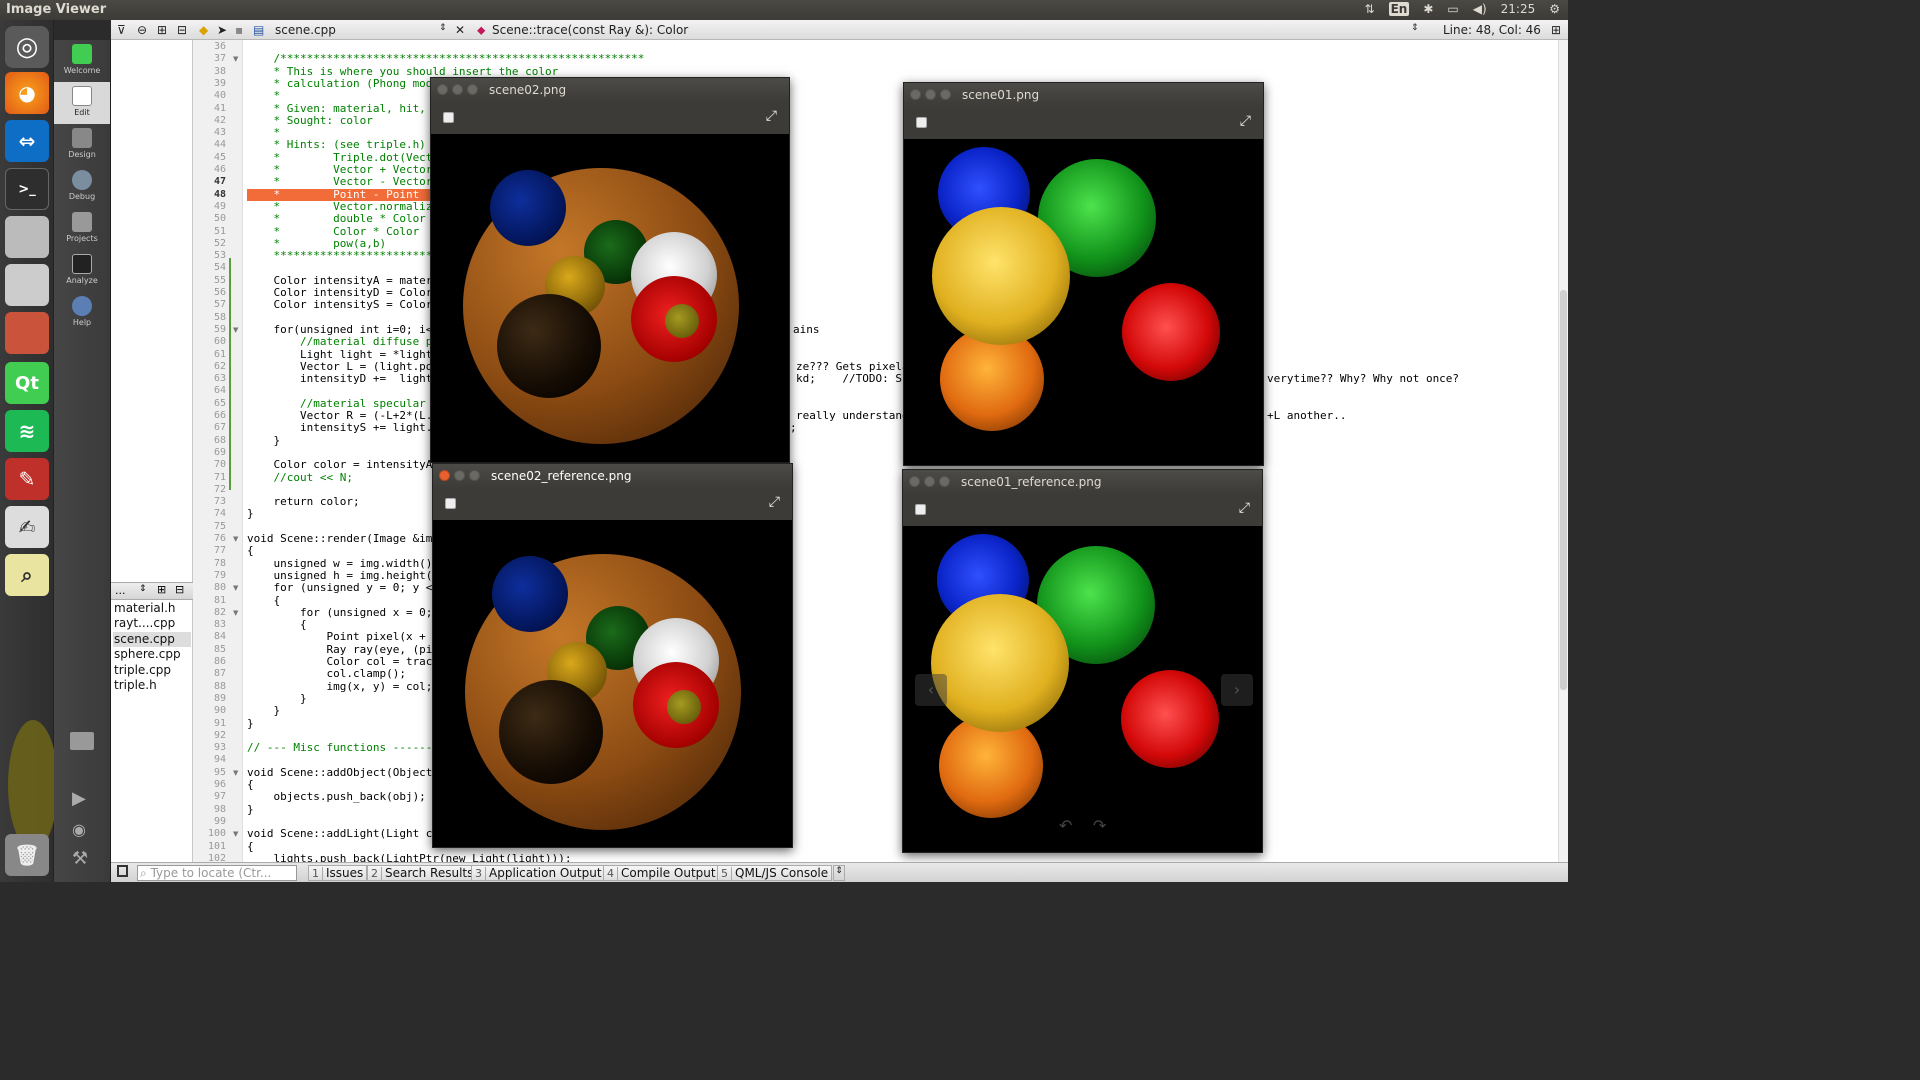  What do you see at coordinates (339, 182) in the screenshot?
I see `code-line: * Vector - Vector` at bounding box center [339, 182].